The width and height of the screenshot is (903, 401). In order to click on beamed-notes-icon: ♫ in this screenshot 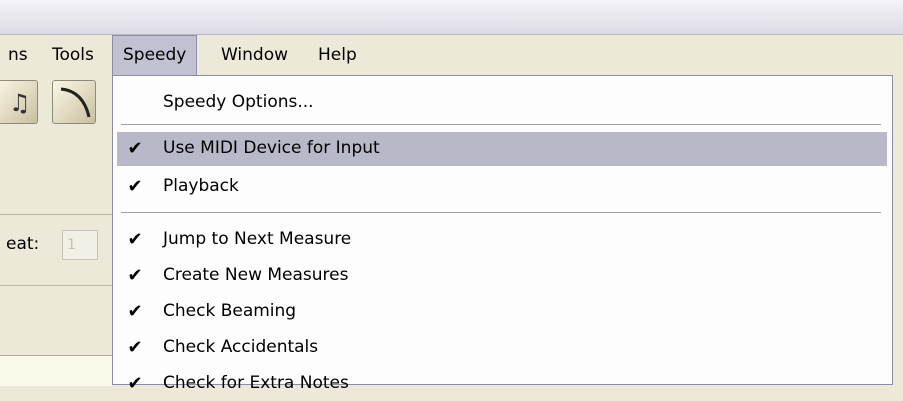, I will do `click(20, 103)`.